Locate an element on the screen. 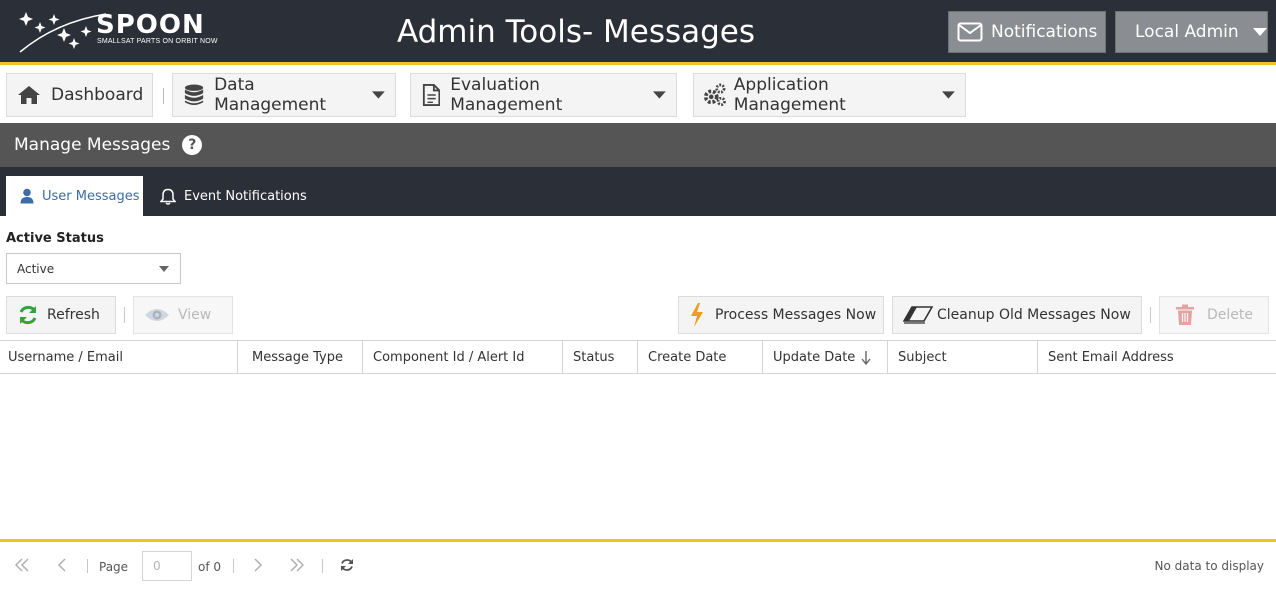 The image size is (1276, 589). bell-icon is located at coordinates (168, 196).